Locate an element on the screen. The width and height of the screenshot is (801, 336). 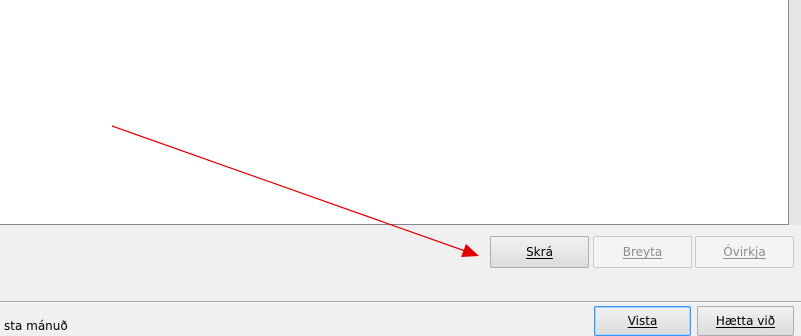
vertical-scrollbar is located at coordinates (795, 112).